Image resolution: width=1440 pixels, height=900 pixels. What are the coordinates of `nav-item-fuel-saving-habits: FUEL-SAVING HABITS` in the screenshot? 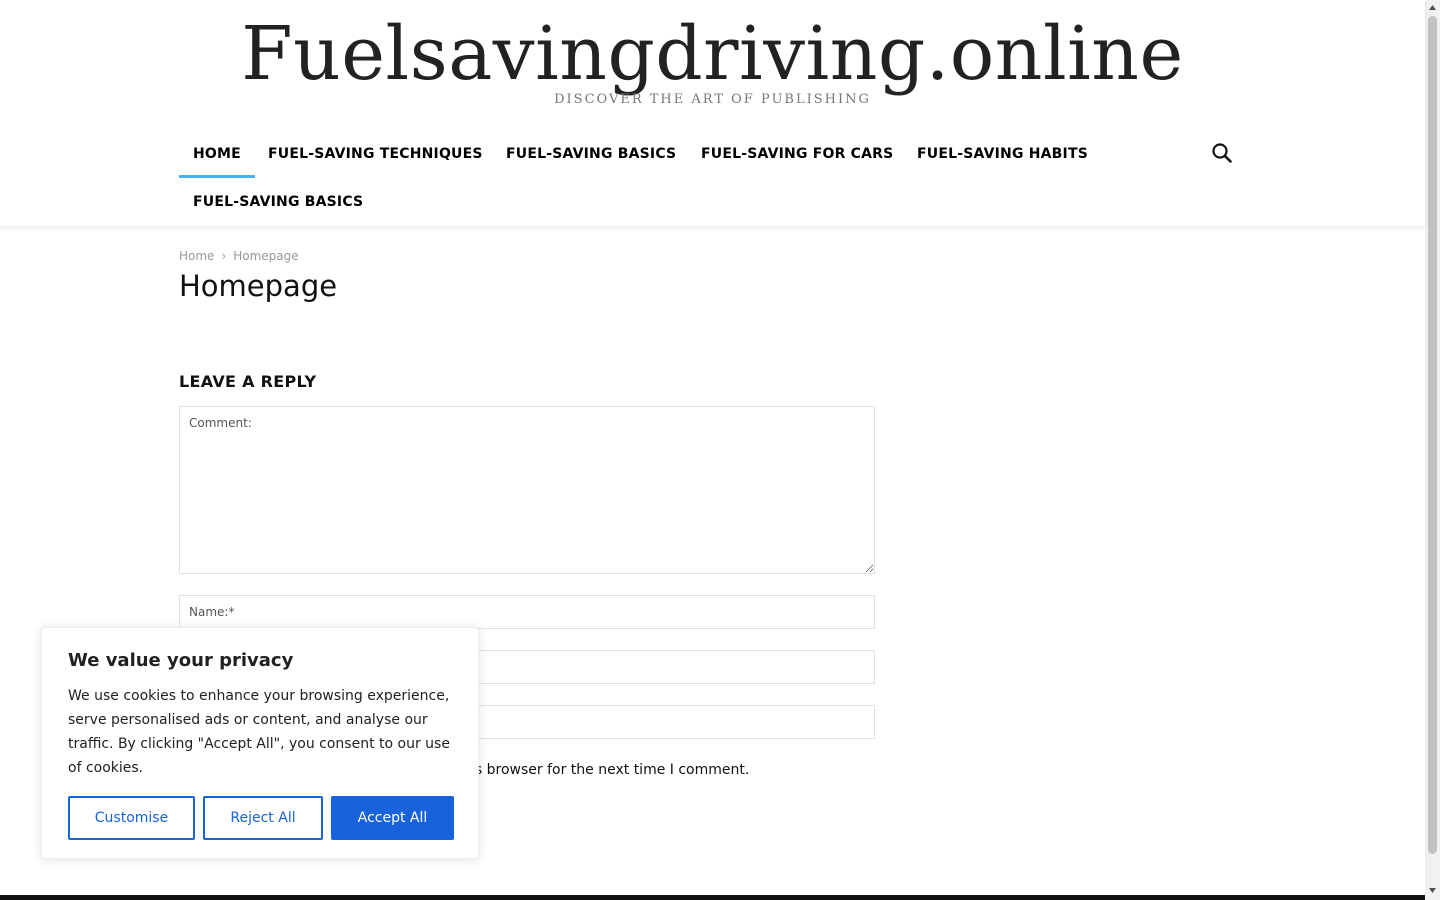 It's located at (1002, 154).